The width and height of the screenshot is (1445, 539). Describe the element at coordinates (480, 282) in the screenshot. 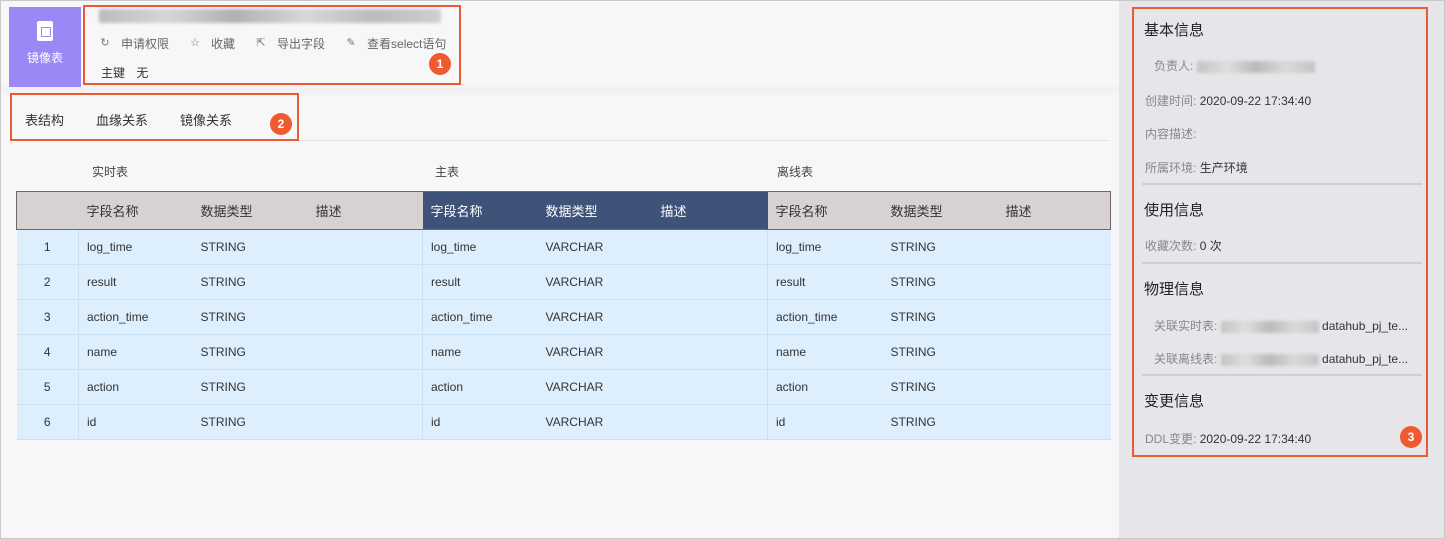

I see `main-field-name-cell: result` at that location.